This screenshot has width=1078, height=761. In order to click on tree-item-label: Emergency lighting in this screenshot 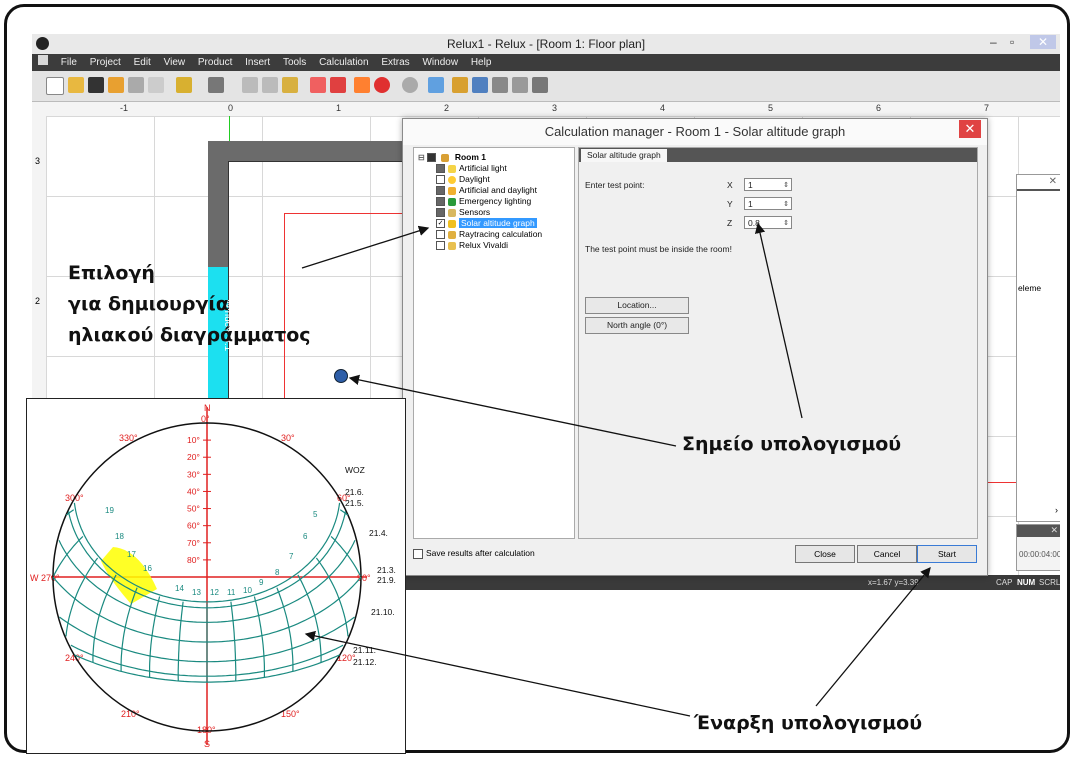, I will do `click(495, 201)`.